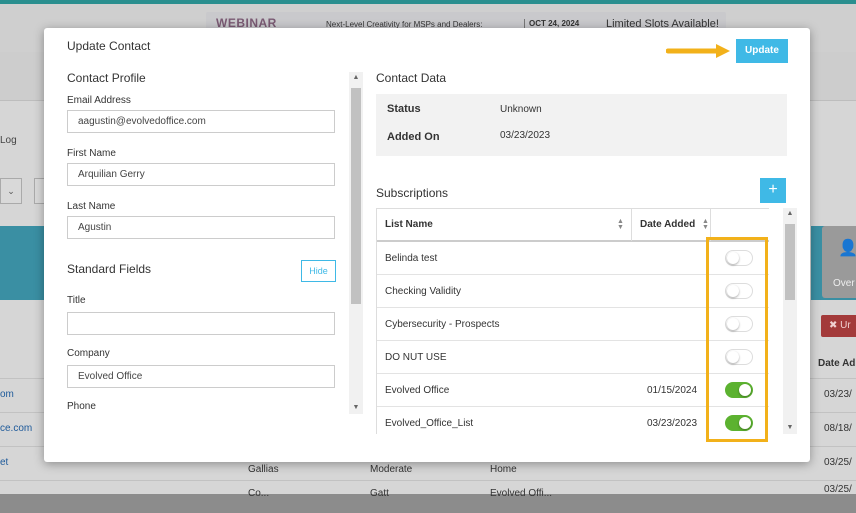 The image size is (856, 513). What do you see at coordinates (551, 23) in the screenshot?
I see `banner-date: OCT 24, 2024` at bounding box center [551, 23].